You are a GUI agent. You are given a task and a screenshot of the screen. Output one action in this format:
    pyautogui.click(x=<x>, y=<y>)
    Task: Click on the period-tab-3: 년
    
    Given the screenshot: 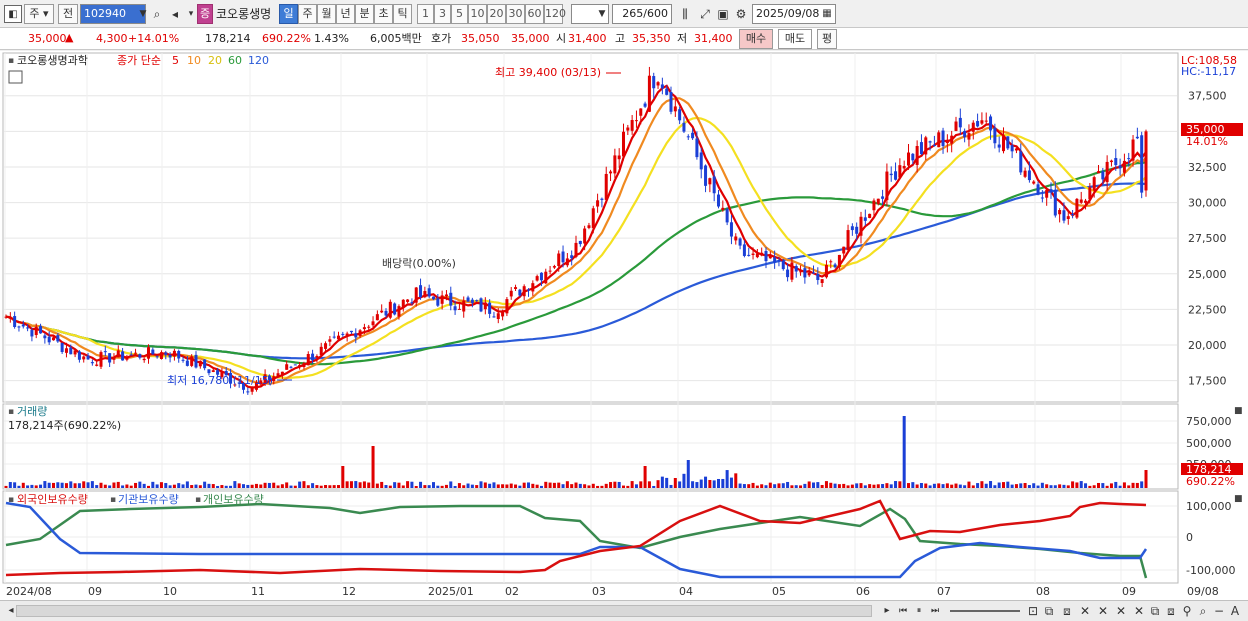 What is the action you would take?
    pyautogui.click(x=345, y=14)
    